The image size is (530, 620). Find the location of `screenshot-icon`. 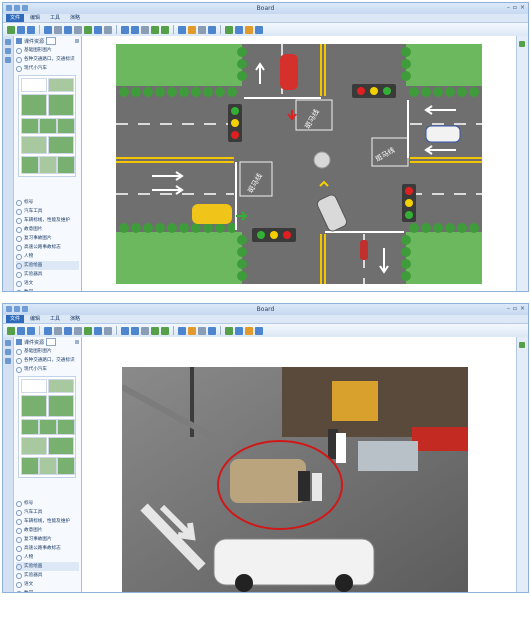

screenshot-icon is located at coordinates (249, 29).